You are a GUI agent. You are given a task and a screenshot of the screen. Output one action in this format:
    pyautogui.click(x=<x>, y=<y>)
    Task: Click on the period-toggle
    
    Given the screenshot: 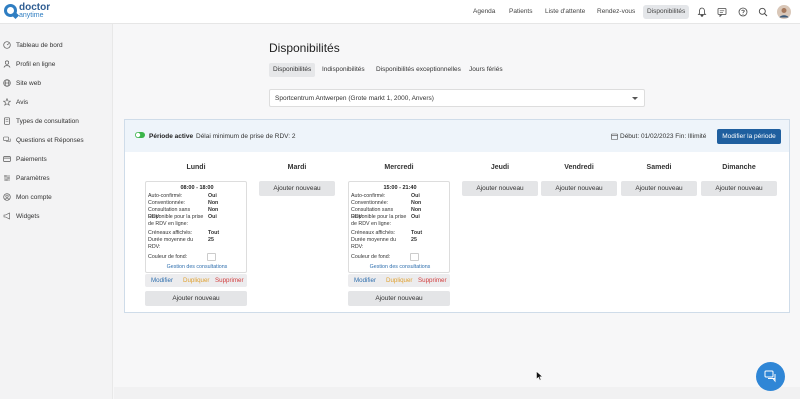 What is the action you would take?
    pyautogui.click(x=140, y=135)
    